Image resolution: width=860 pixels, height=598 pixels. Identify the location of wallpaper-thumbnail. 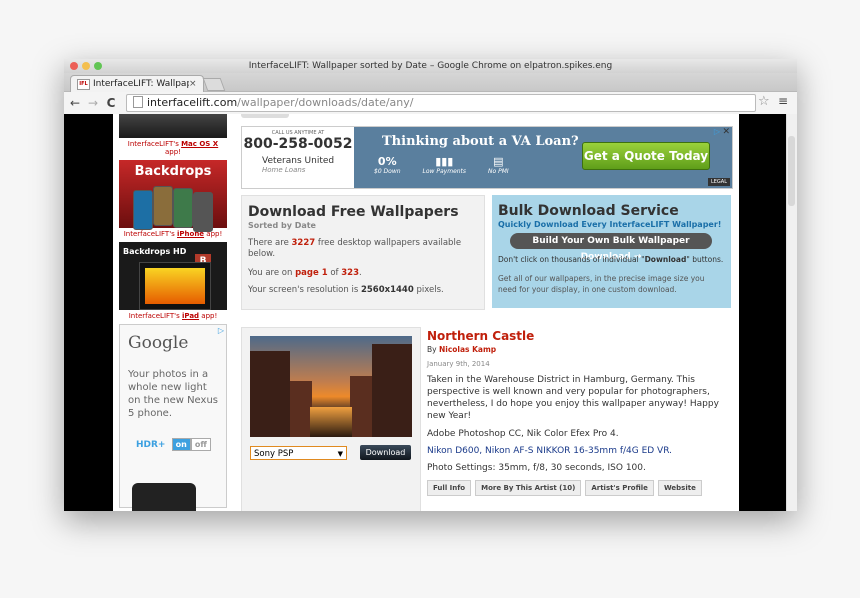
(331, 386).